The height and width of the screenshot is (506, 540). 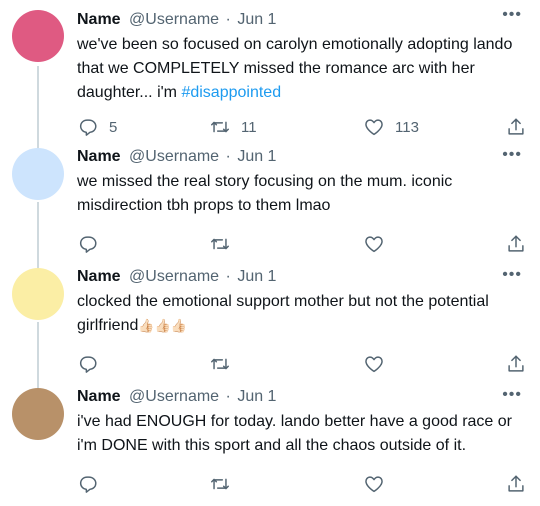 What do you see at coordinates (391, 127) in the screenshot?
I see `like-button: 113` at bounding box center [391, 127].